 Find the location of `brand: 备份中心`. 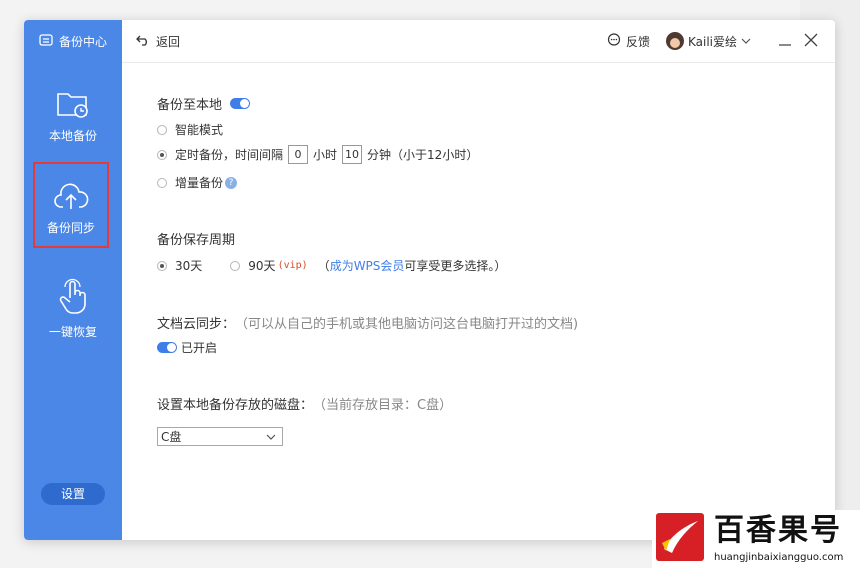

brand: 备份中心 is located at coordinates (72, 41).